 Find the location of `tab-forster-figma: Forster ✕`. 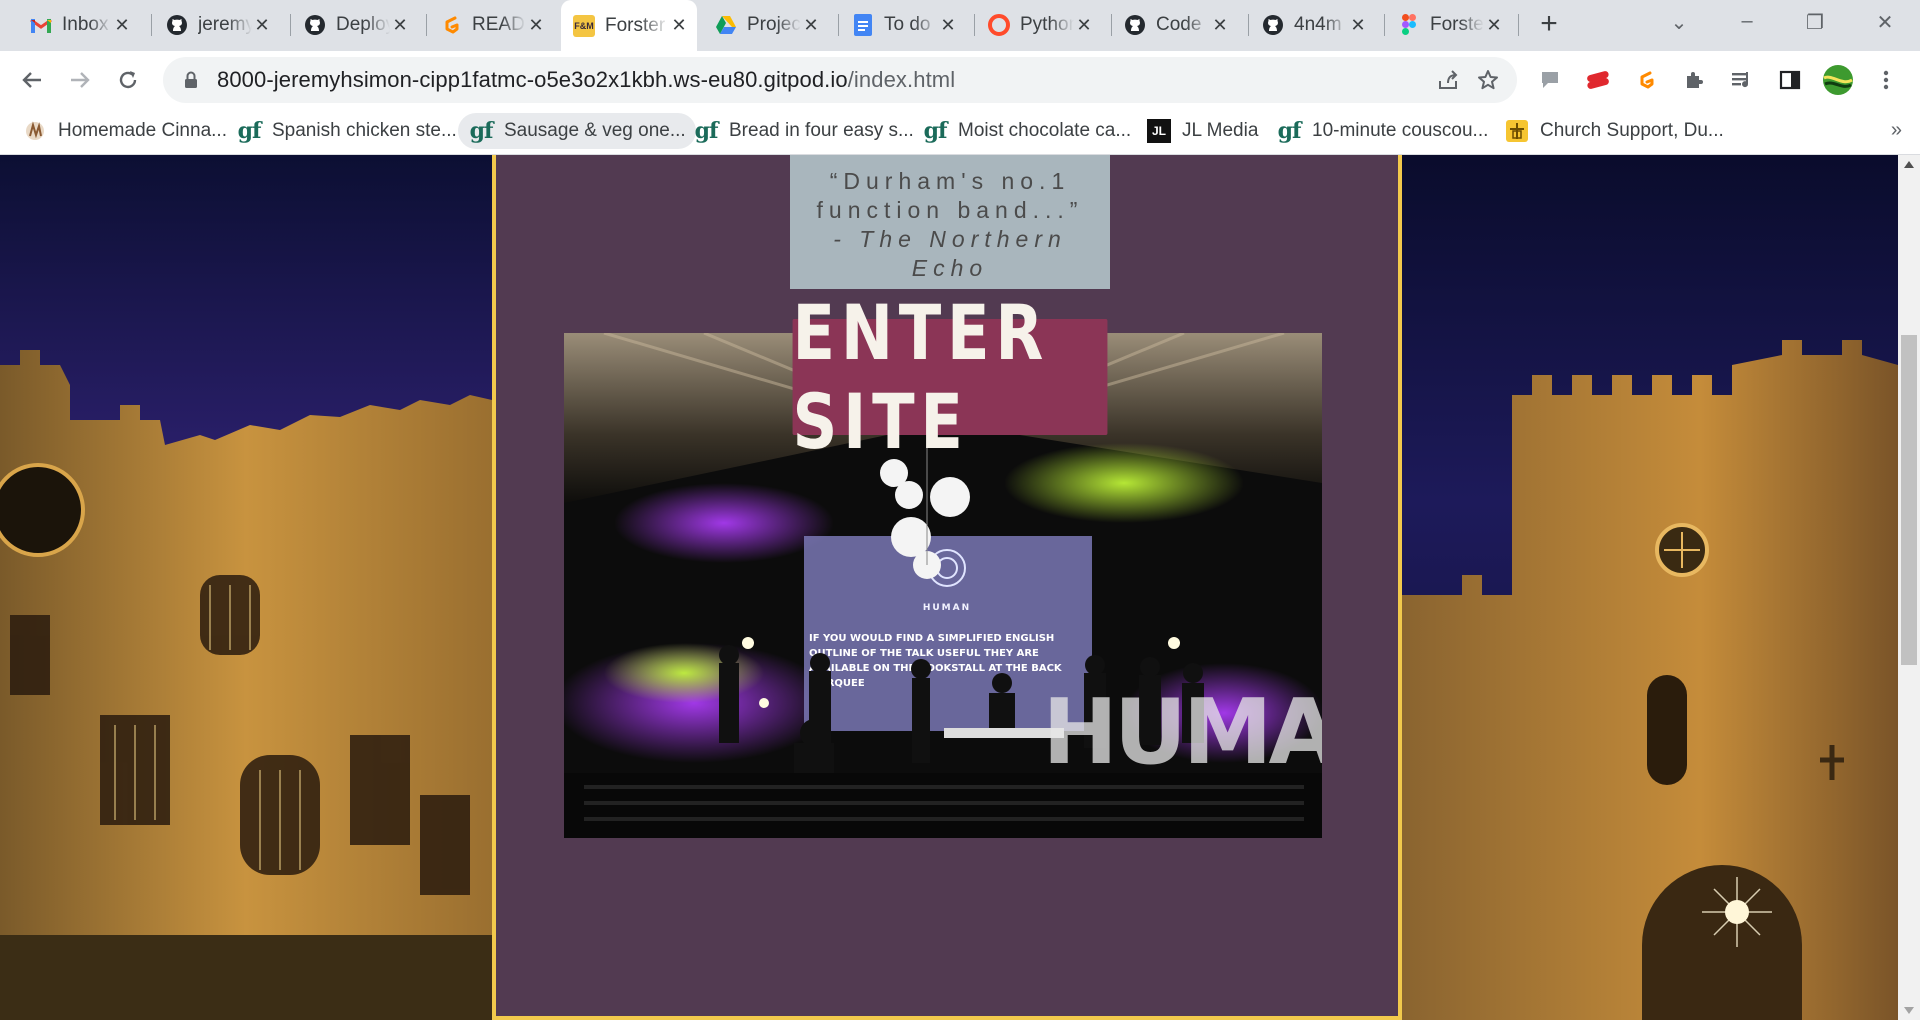

tab-forster-figma: Forster ✕ is located at coordinates (1449, 25).